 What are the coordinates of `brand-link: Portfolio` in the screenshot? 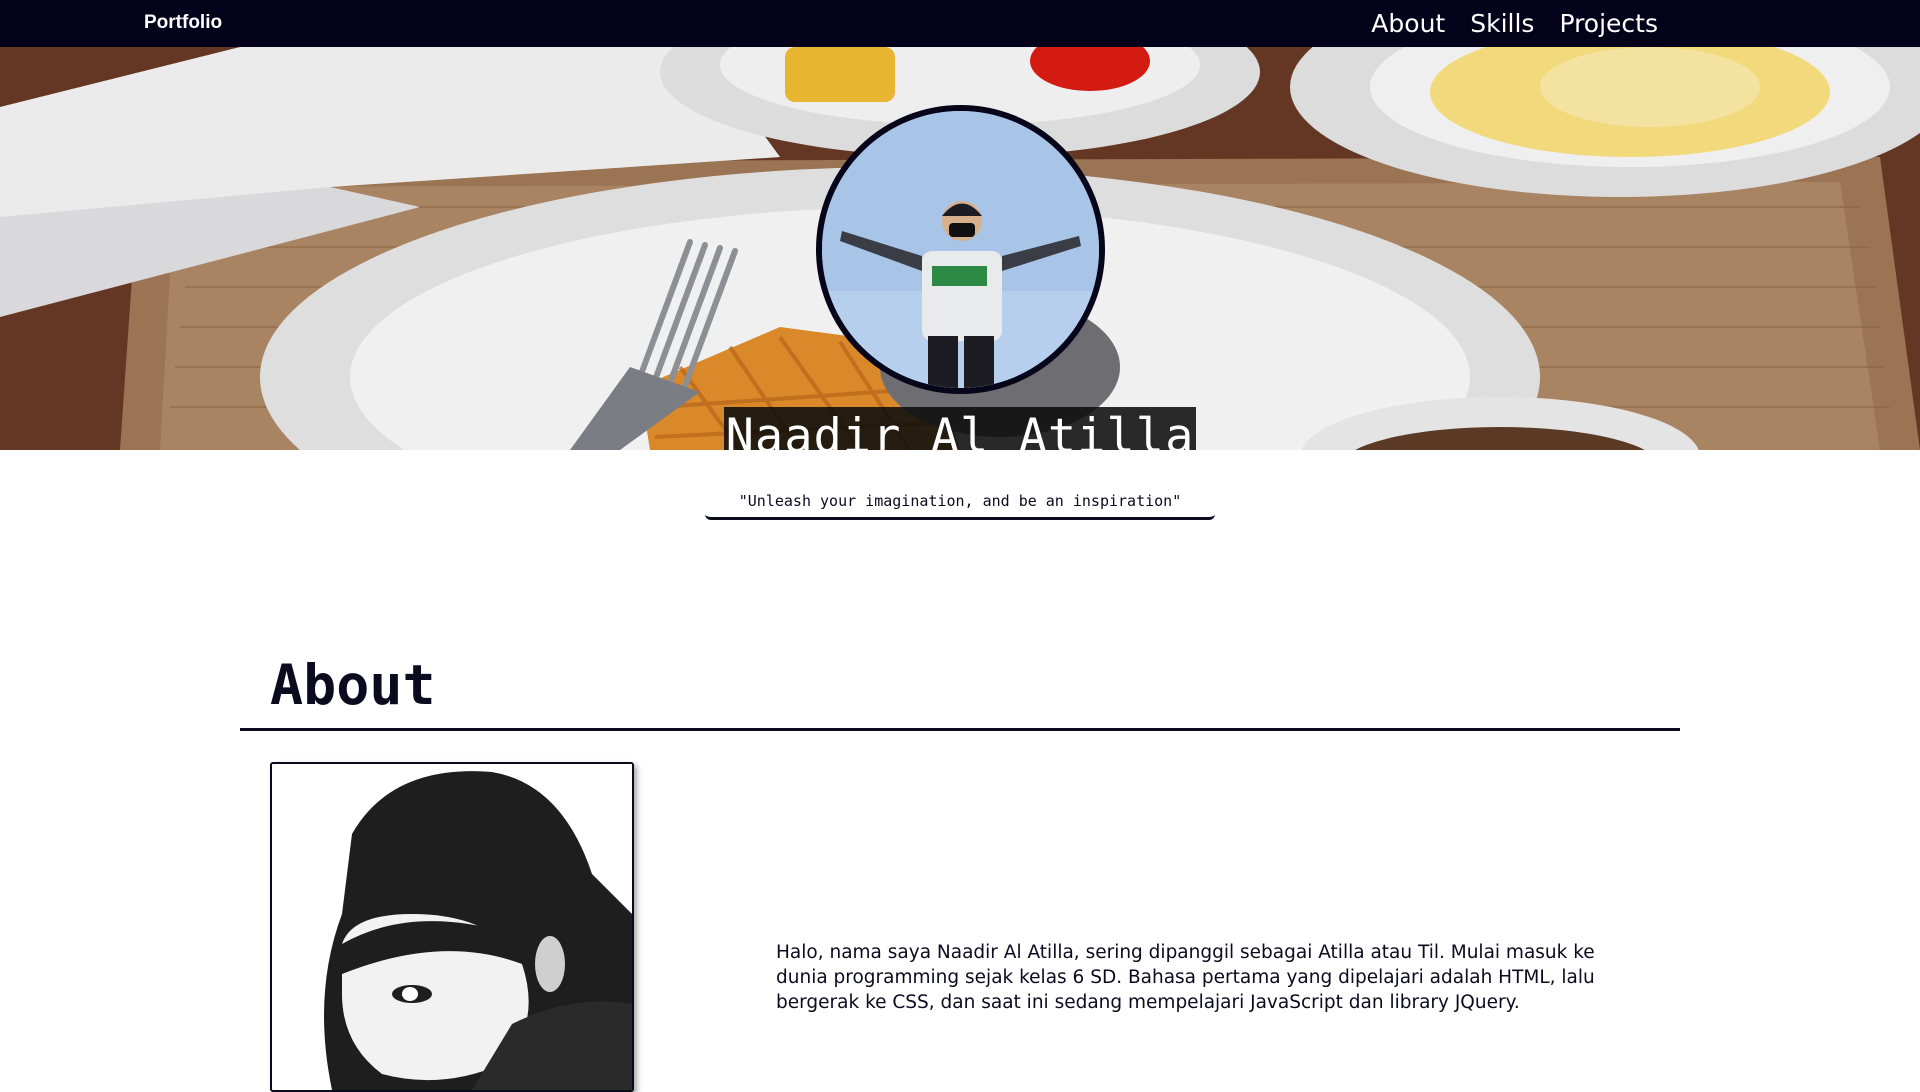 It's located at (183, 23).